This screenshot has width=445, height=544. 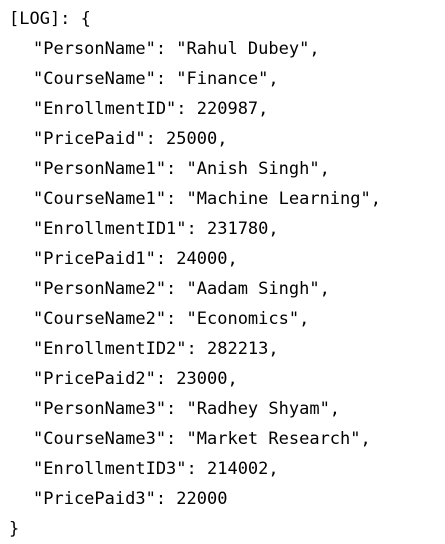 I want to click on log-line: "EnrollmentID3": 214002,, so click(x=156, y=469).